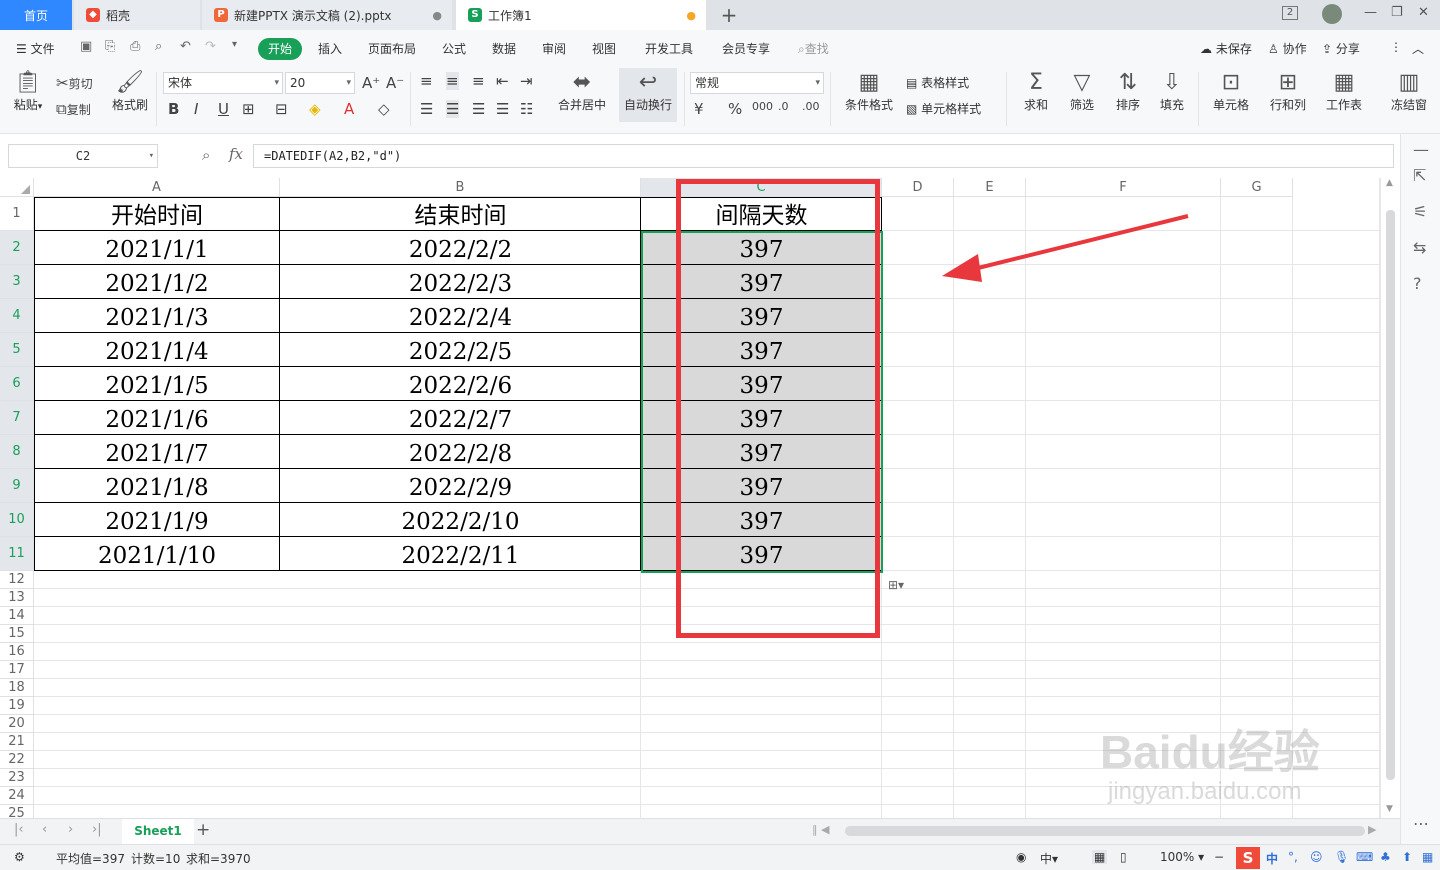 Image resolution: width=1440 pixels, height=870 pixels. I want to click on row-header-5: 5, so click(17, 350).